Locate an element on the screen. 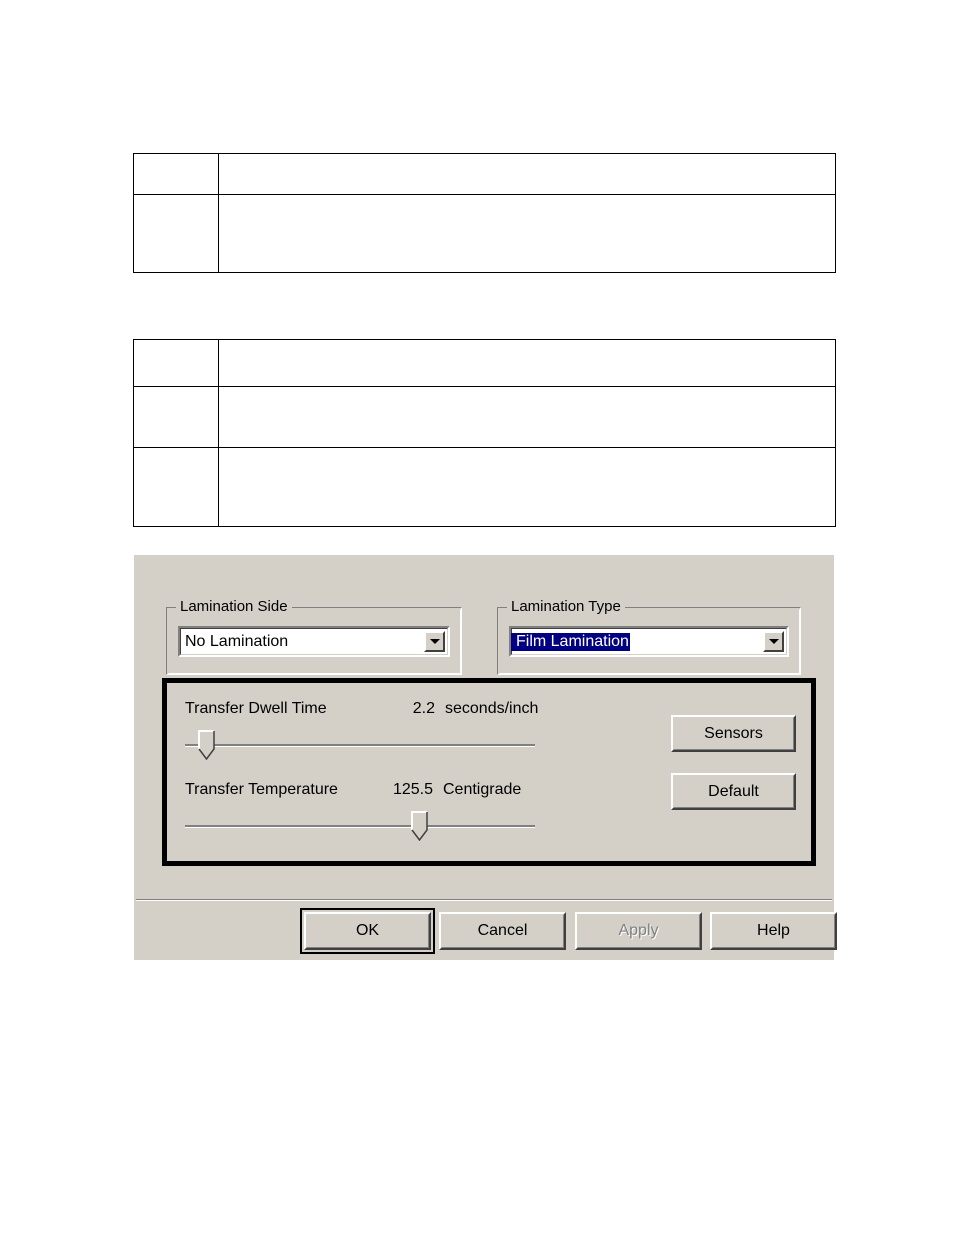  document-table-two is located at coordinates (485, 433).